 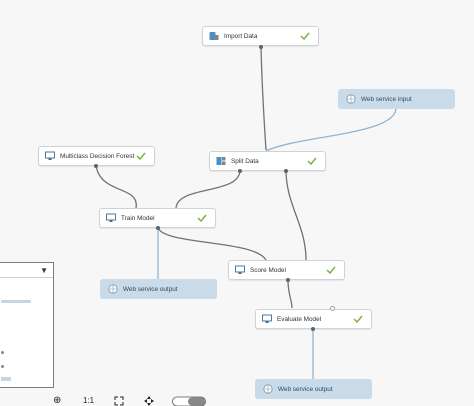 I want to click on edge-split-to-score, so click(x=296, y=215).